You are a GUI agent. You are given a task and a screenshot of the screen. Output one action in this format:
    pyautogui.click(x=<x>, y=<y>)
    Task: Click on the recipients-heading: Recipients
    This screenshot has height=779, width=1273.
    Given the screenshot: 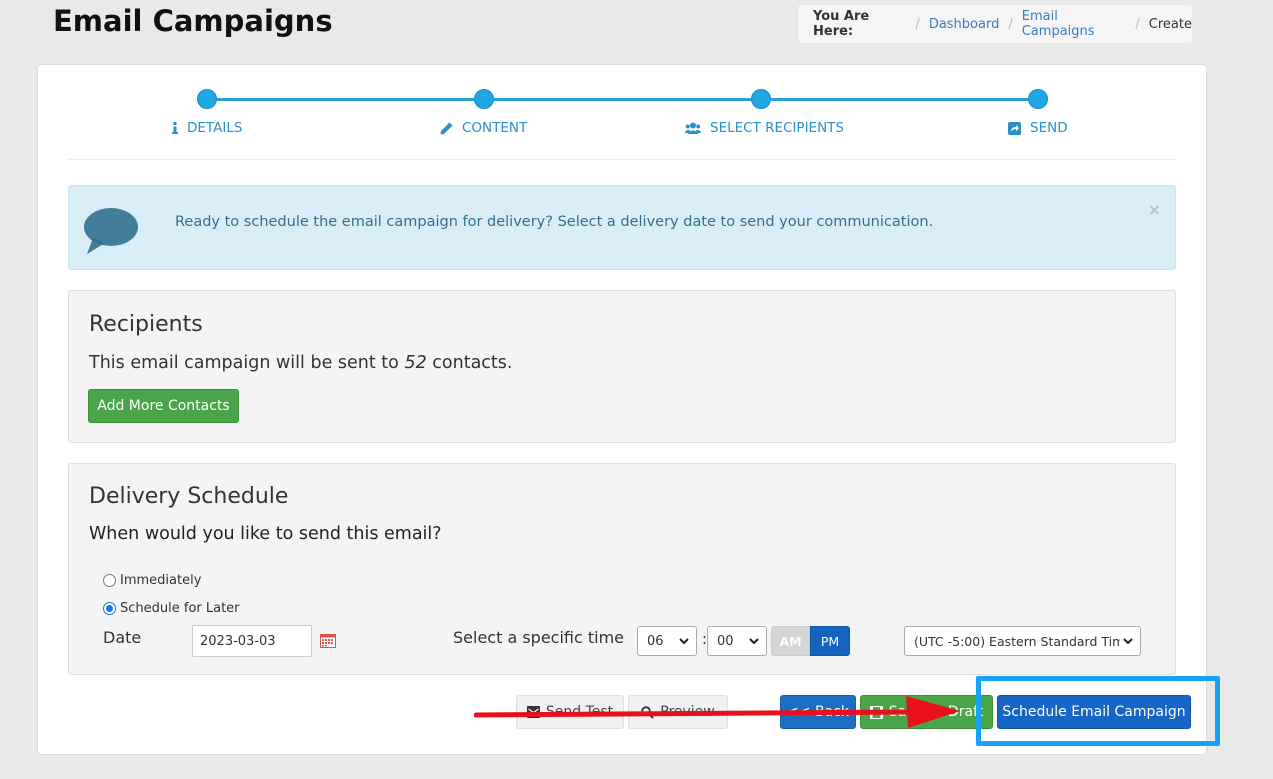 What is the action you would take?
    pyautogui.click(x=146, y=324)
    